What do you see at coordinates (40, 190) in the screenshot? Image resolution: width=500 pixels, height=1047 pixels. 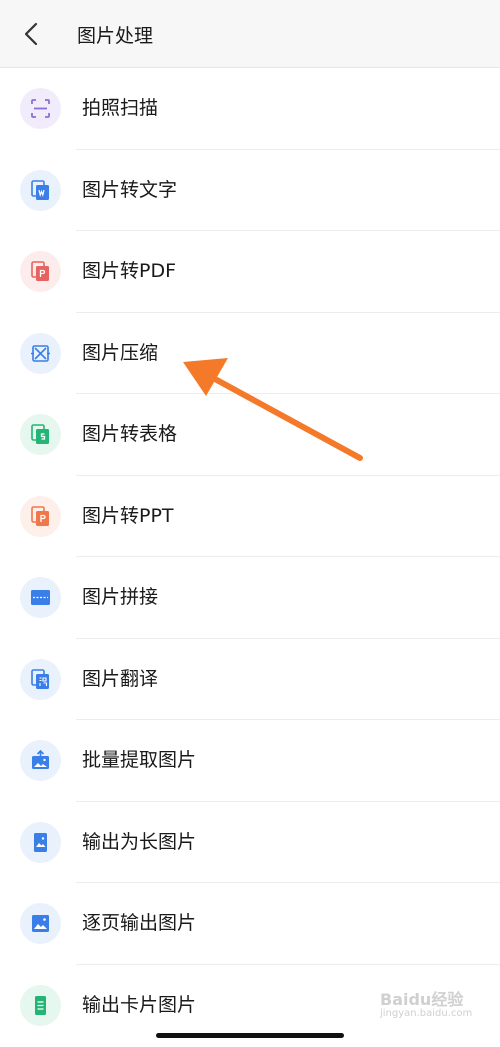 I see `image-to-word-icon` at bounding box center [40, 190].